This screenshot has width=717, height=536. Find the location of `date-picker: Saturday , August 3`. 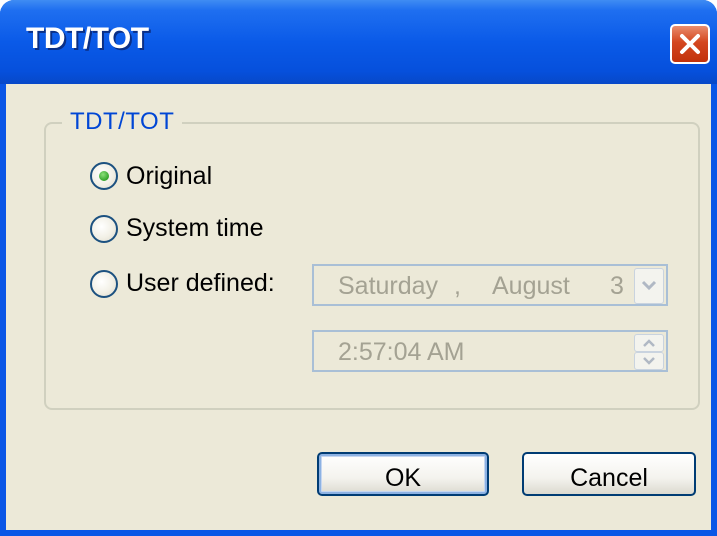

date-picker: Saturday , August 3 is located at coordinates (490, 285).